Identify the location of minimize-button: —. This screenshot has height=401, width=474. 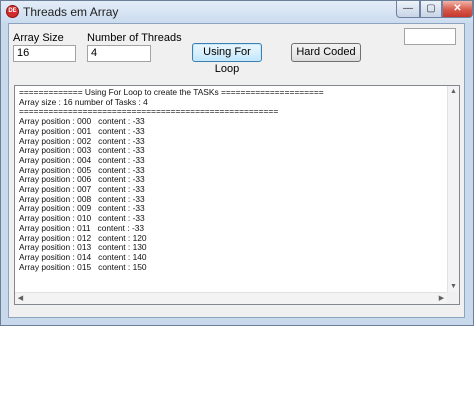
(408, 9).